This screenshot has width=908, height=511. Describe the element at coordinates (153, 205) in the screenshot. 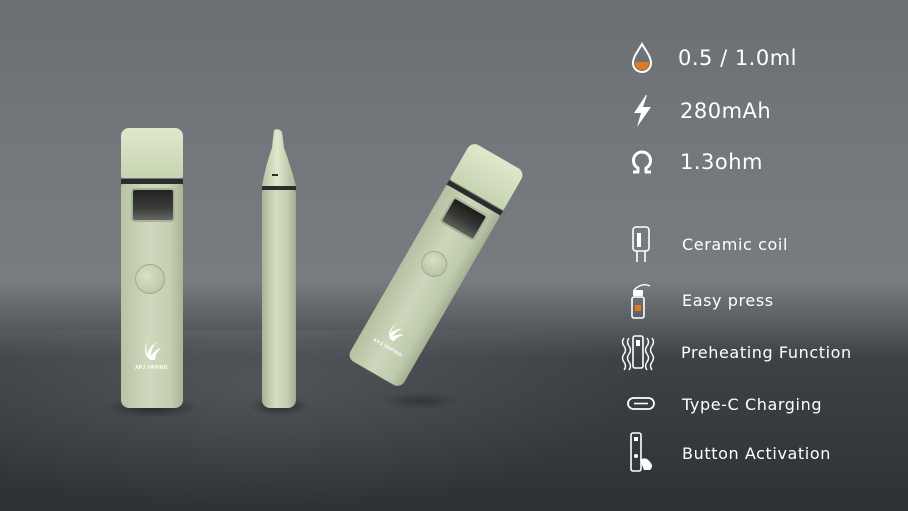

I see `device-oil-window` at that location.